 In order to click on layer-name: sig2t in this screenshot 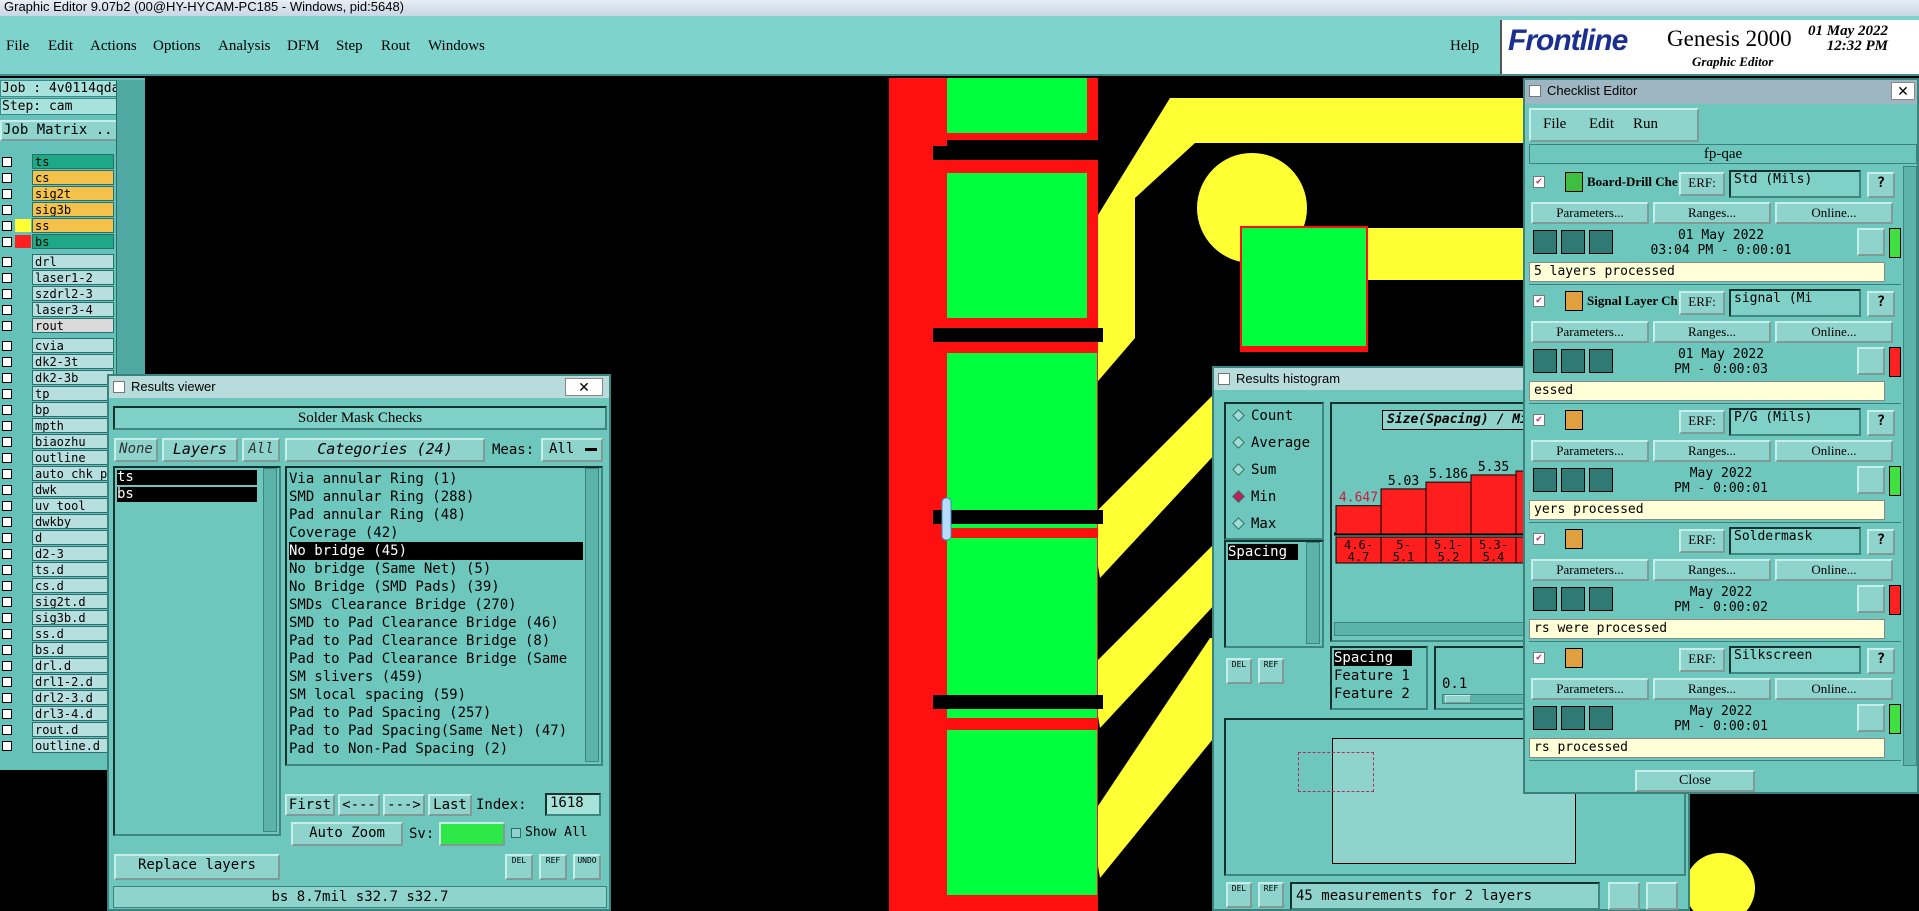, I will do `click(73, 193)`.